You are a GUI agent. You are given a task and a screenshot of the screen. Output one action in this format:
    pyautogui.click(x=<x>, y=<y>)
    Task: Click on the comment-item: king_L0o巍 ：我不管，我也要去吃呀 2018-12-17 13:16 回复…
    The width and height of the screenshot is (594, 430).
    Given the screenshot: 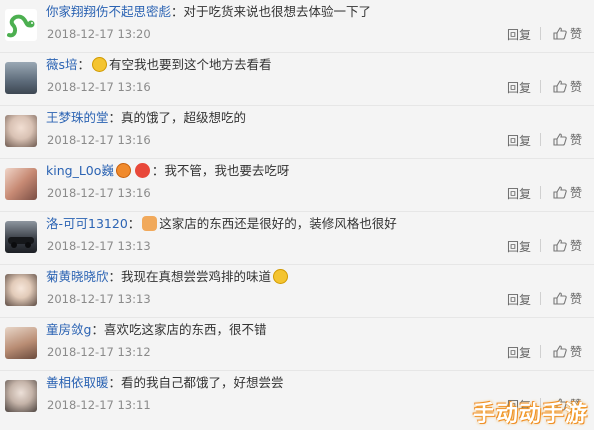 What is the action you would take?
    pyautogui.click(x=297, y=185)
    